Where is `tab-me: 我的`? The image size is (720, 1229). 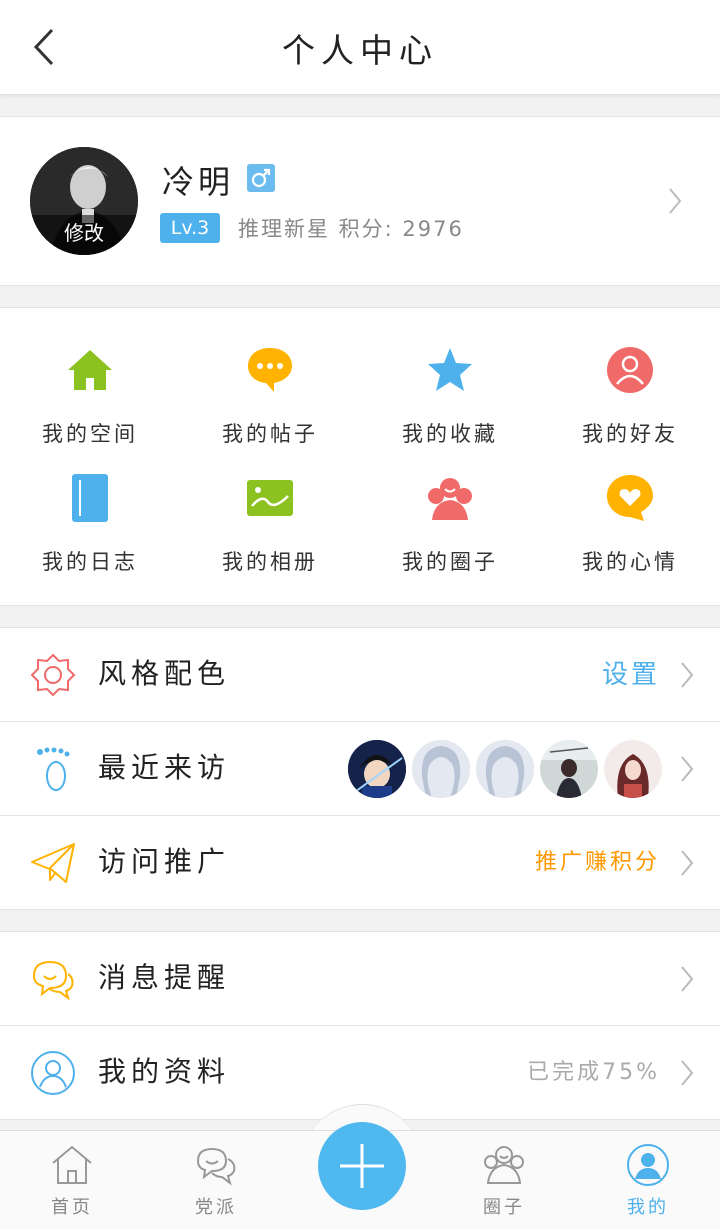 tab-me: 我的 is located at coordinates (648, 1180).